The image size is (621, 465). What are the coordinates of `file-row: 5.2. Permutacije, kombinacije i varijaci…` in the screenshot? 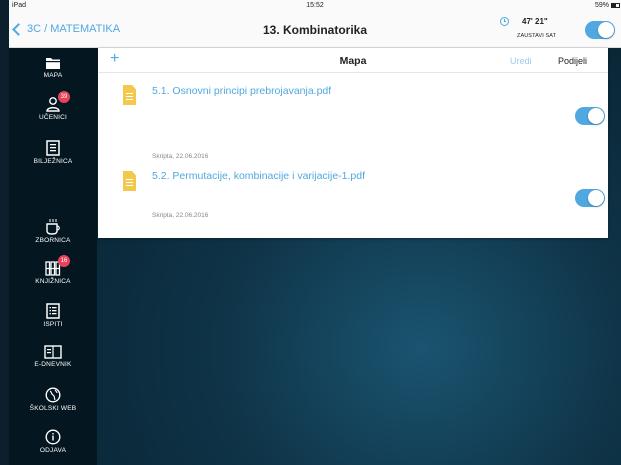 It's located at (353, 193).